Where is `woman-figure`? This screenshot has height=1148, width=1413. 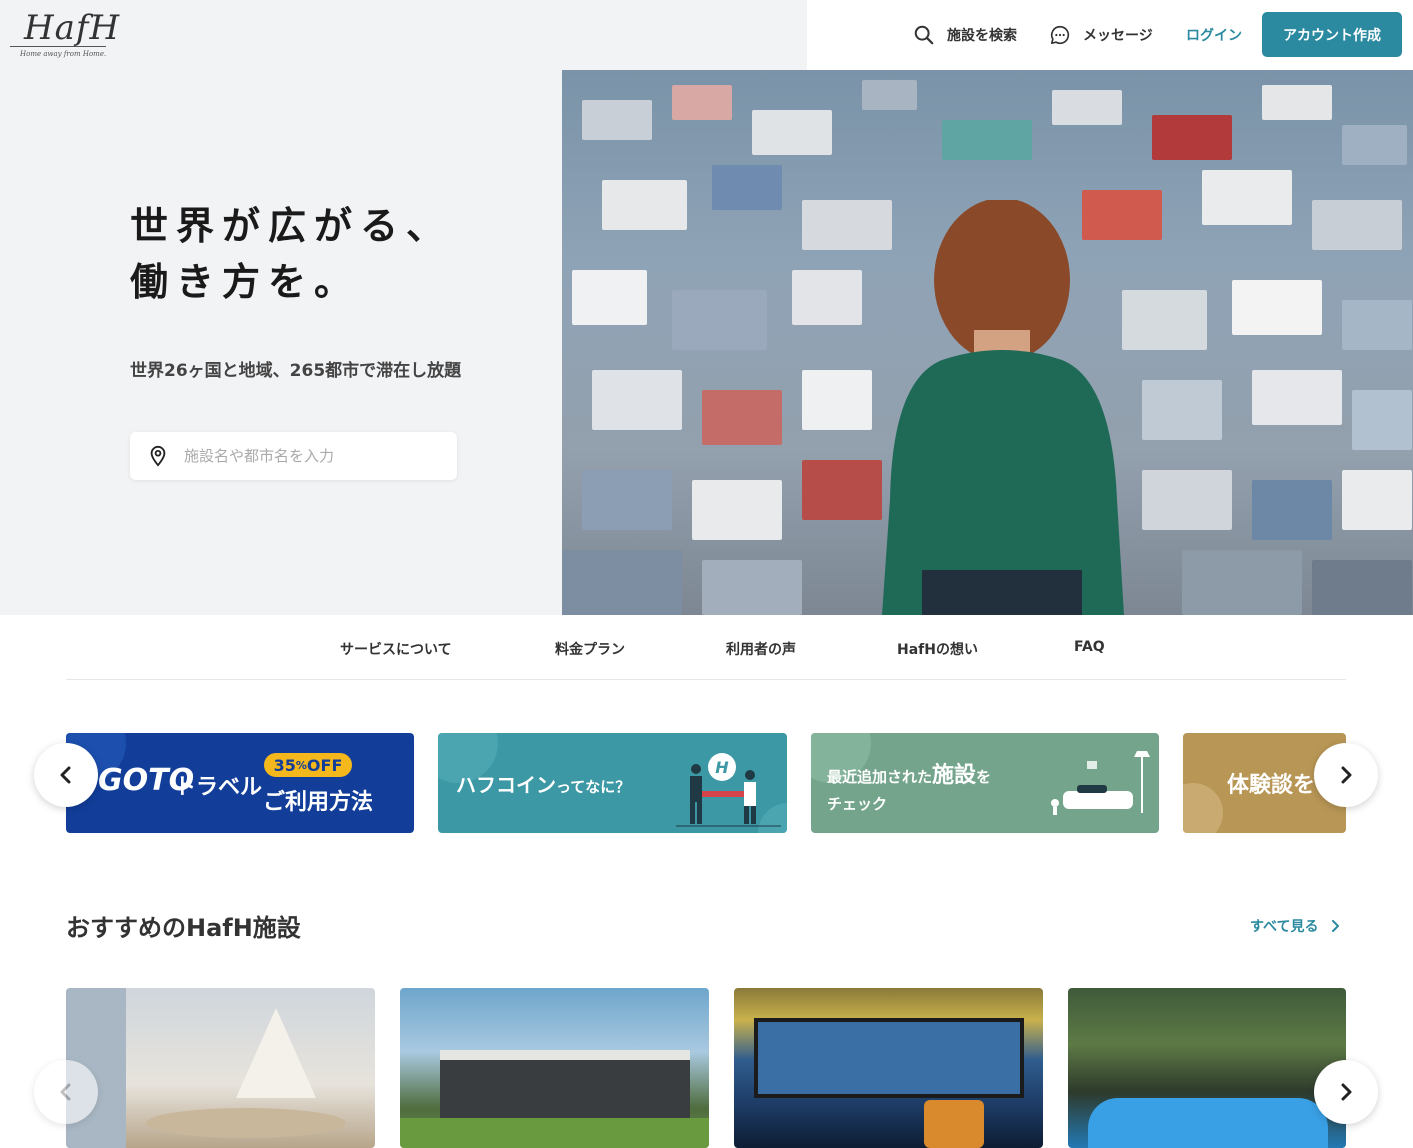 woman-figure is located at coordinates (1003, 407).